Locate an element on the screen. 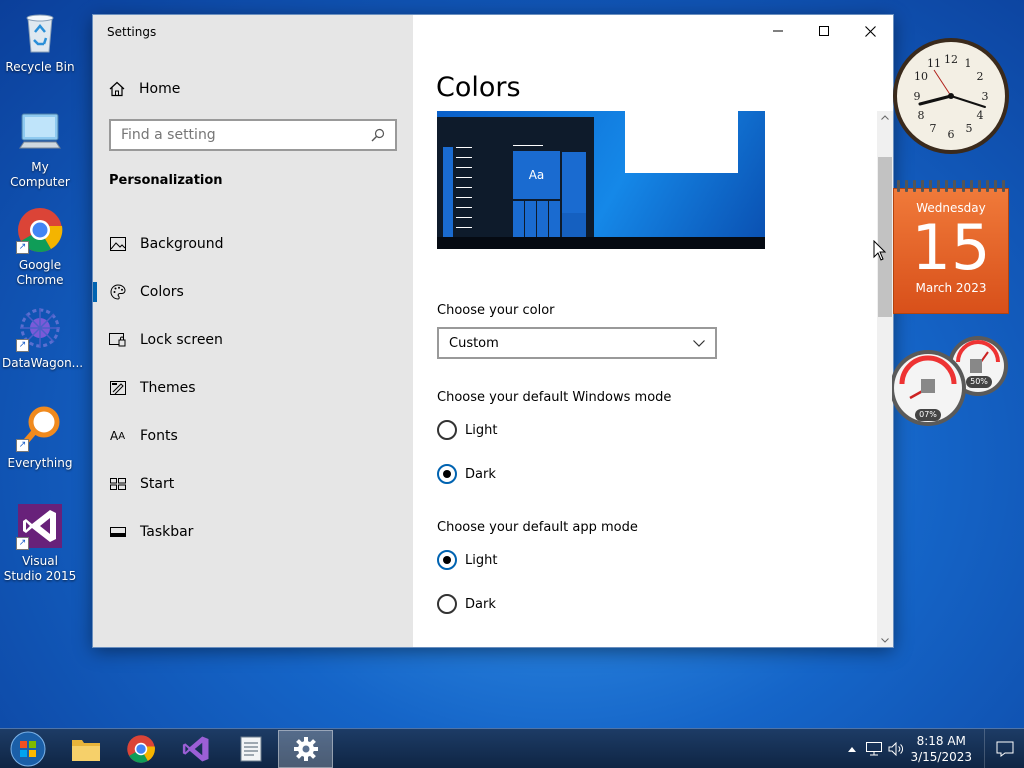  maximize-icon is located at coordinates (824, 31).